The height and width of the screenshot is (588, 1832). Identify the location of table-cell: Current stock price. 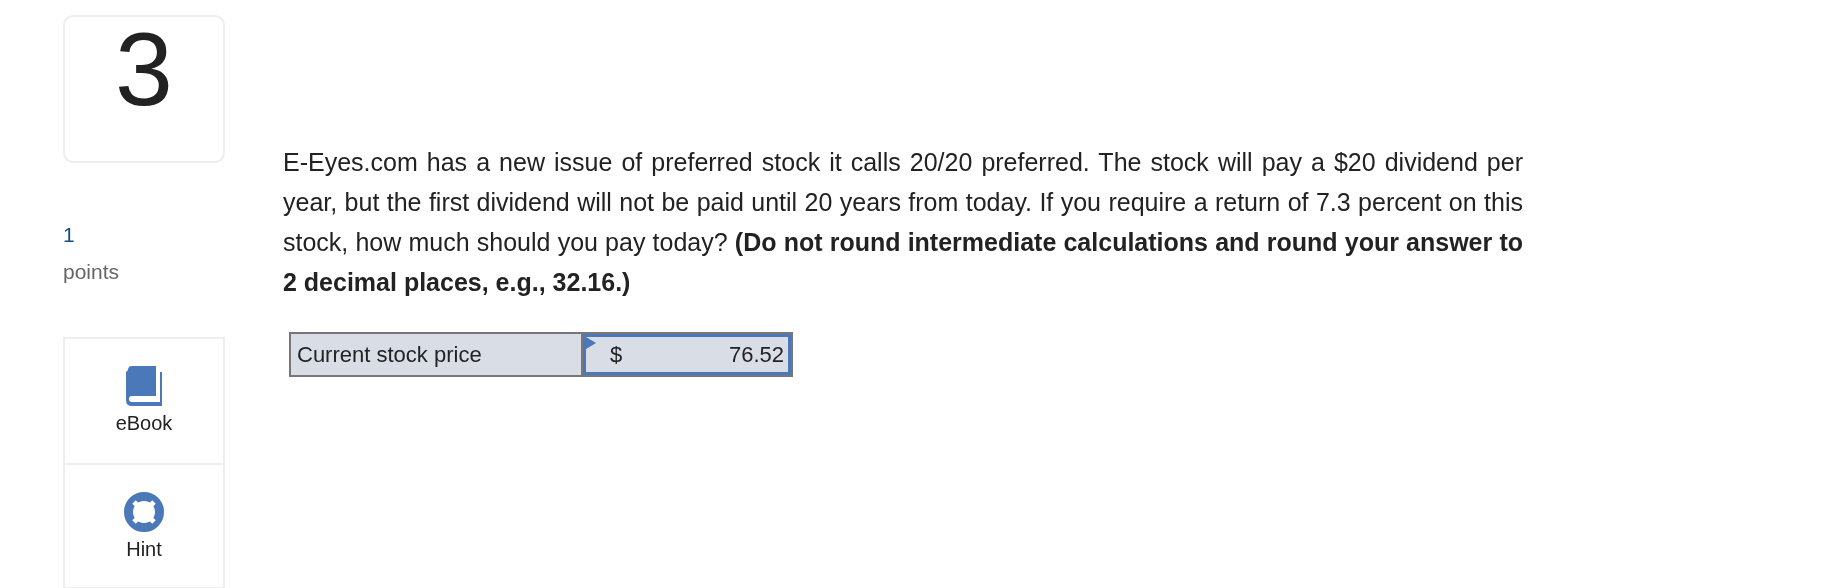
(437, 354).